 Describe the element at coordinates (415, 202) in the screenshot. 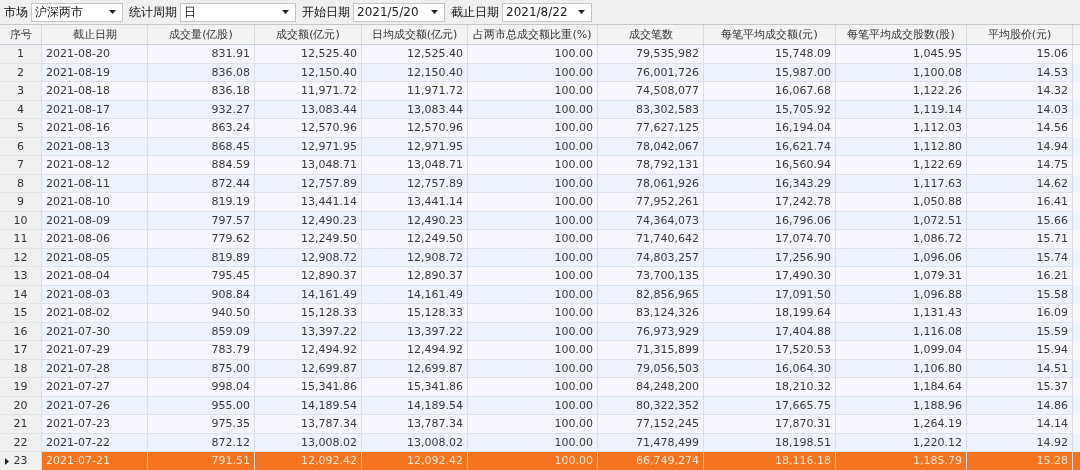

I see `table-cell: 13,441.14` at that location.